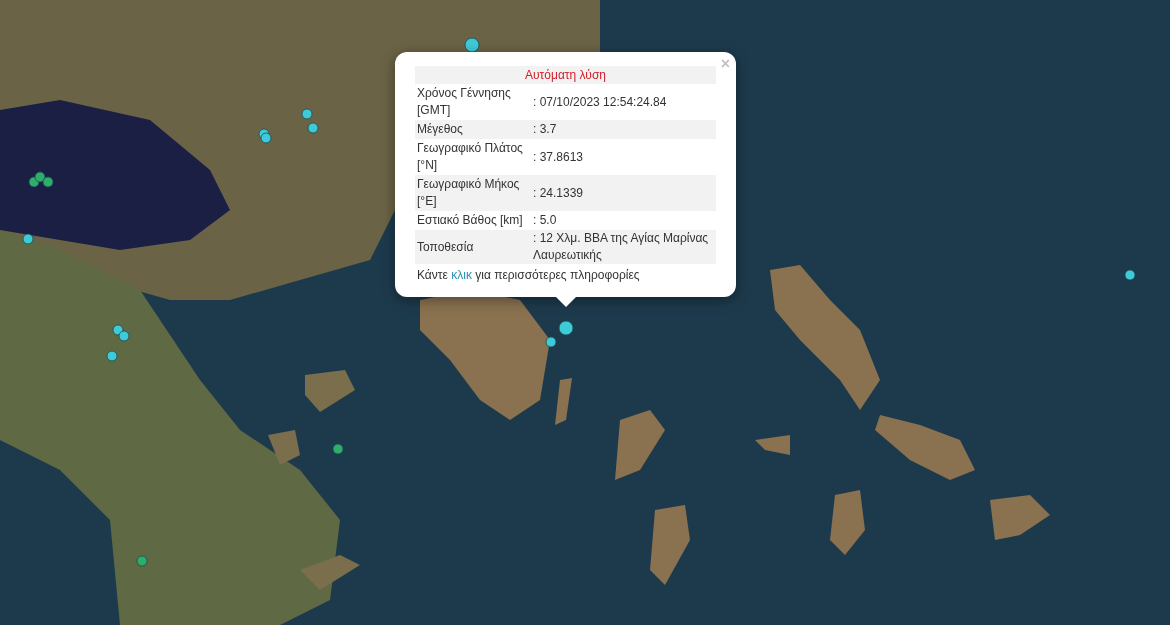  I want to click on field-value: : 37.8613, so click(623, 157).